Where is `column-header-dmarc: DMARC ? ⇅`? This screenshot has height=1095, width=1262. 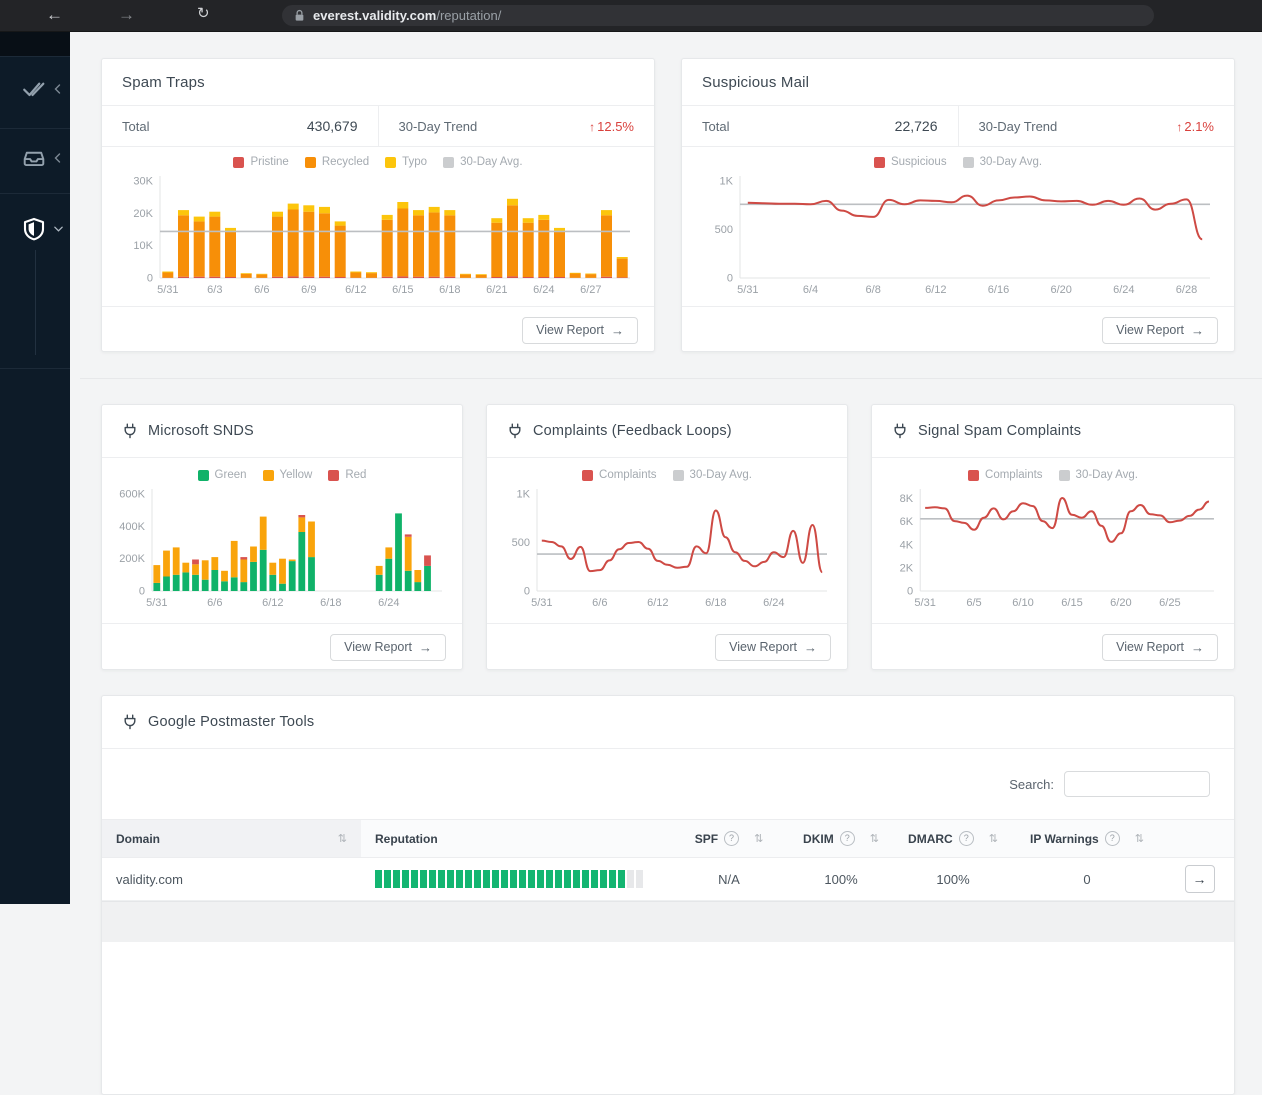
column-header-dmarc: DMARC ? ⇅ is located at coordinates (953, 838).